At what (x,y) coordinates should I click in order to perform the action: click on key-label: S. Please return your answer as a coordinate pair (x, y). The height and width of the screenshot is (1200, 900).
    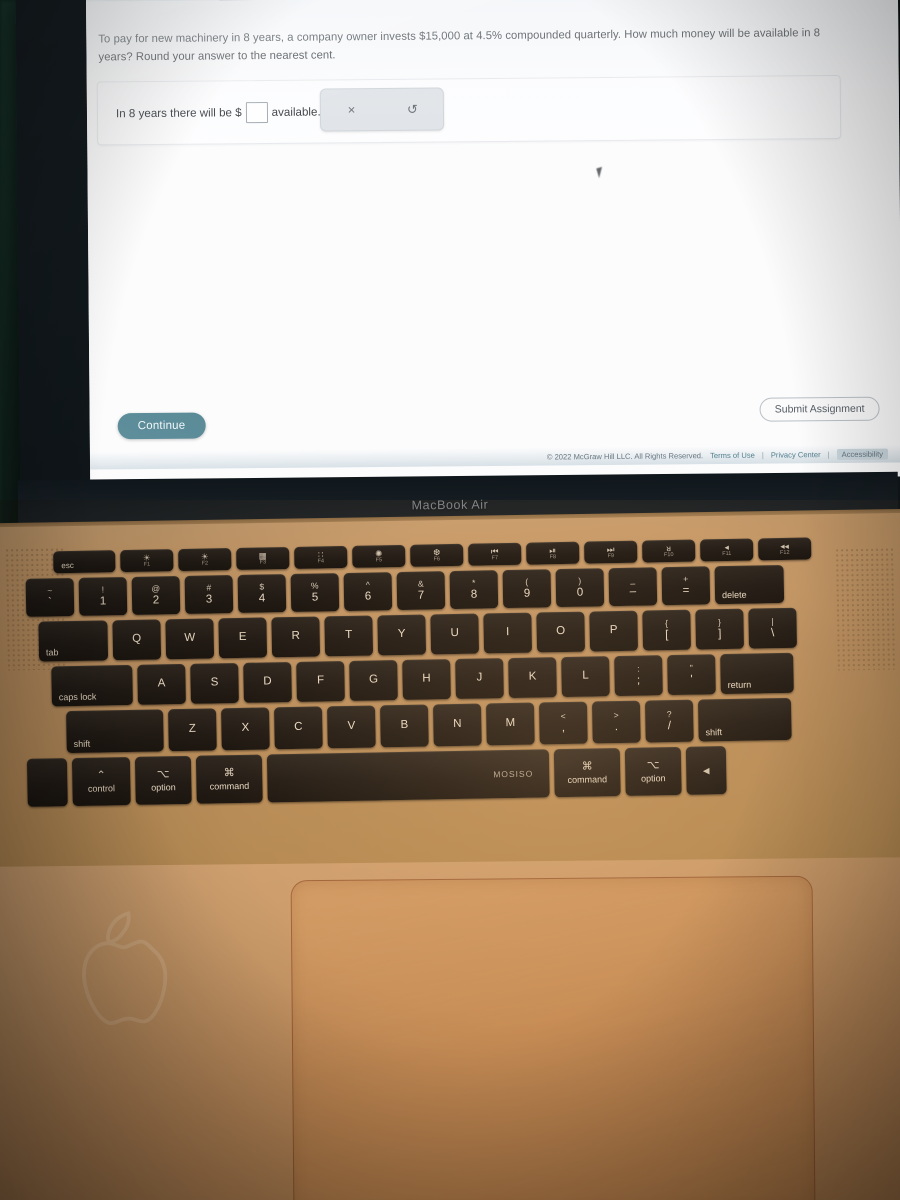
    Looking at the image, I should click on (214, 682).